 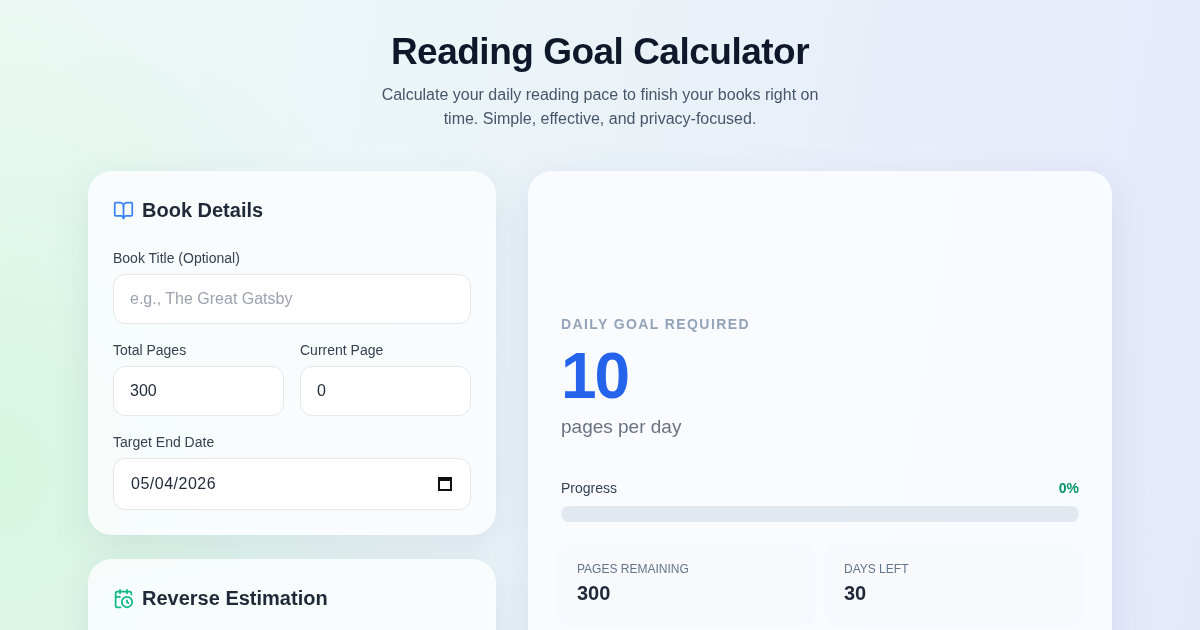 I want to click on number-input-field: 300, so click(x=198, y=391).